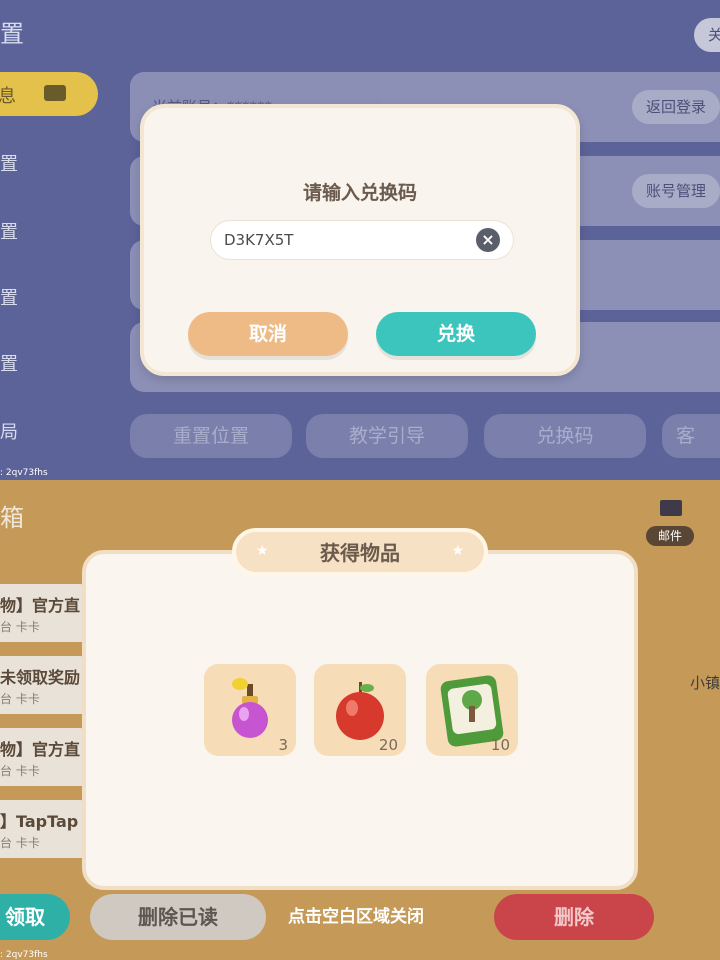 Image resolution: width=720 pixels, height=960 pixels. I want to click on redeem-code-button: 兑换码, so click(565, 436).